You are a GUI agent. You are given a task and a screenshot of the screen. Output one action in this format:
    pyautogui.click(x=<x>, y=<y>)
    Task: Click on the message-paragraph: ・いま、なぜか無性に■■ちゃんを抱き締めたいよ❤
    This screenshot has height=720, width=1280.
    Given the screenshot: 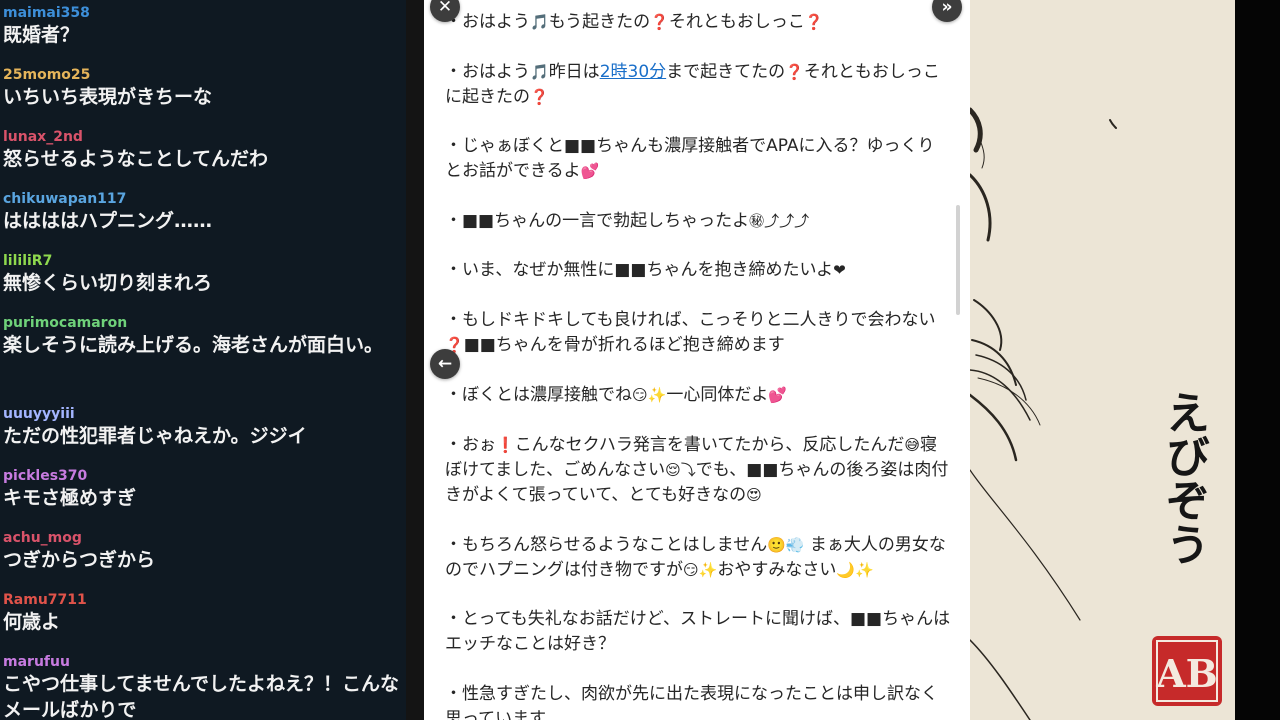 What is the action you would take?
    pyautogui.click(x=698, y=270)
    